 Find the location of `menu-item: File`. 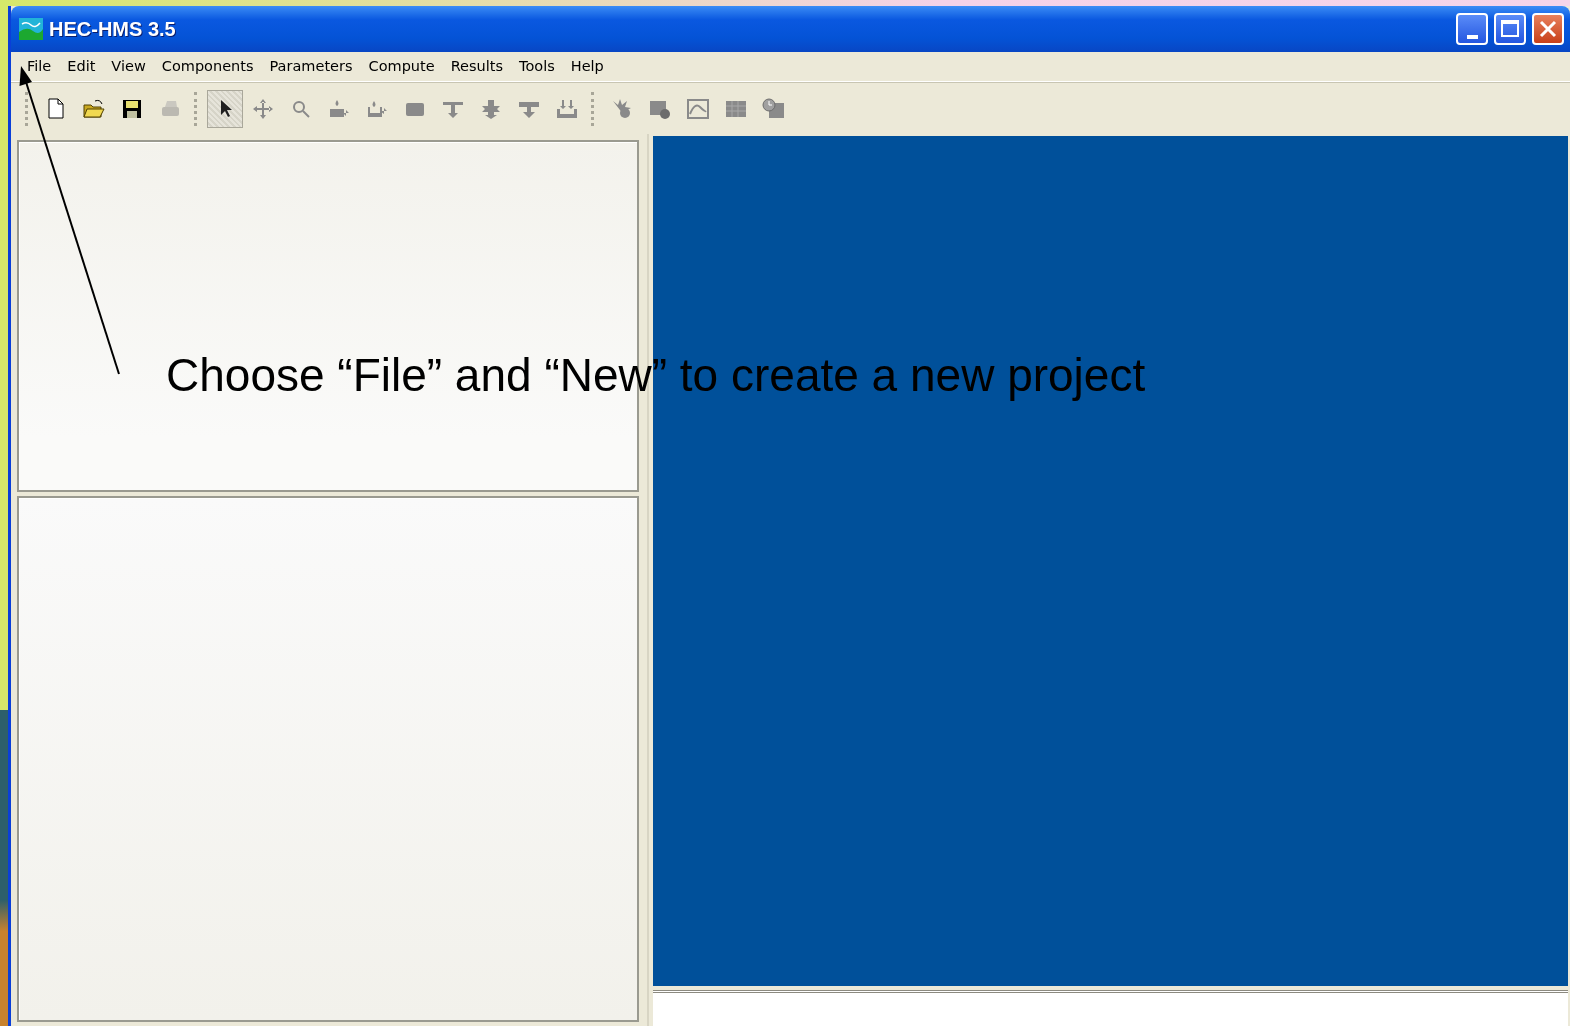

menu-item: File is located at coordinates (39, 66).